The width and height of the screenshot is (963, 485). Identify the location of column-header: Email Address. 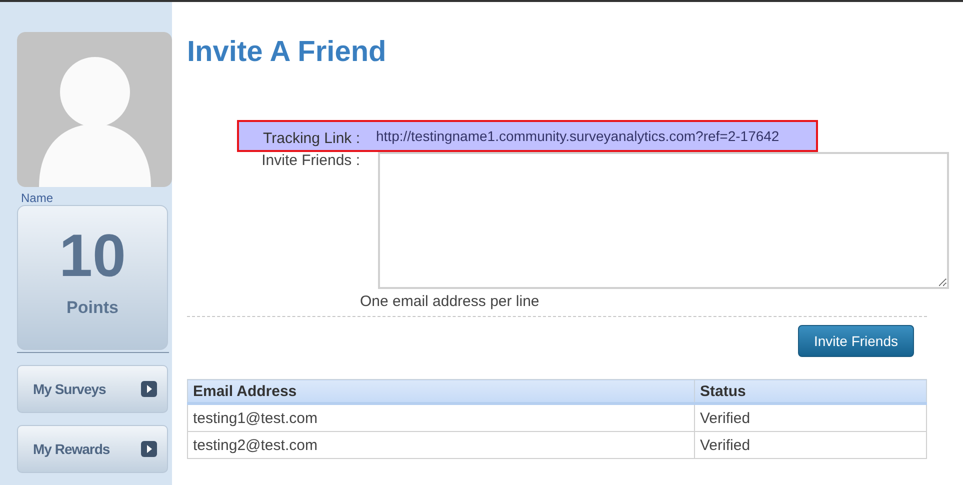
(441, 392).